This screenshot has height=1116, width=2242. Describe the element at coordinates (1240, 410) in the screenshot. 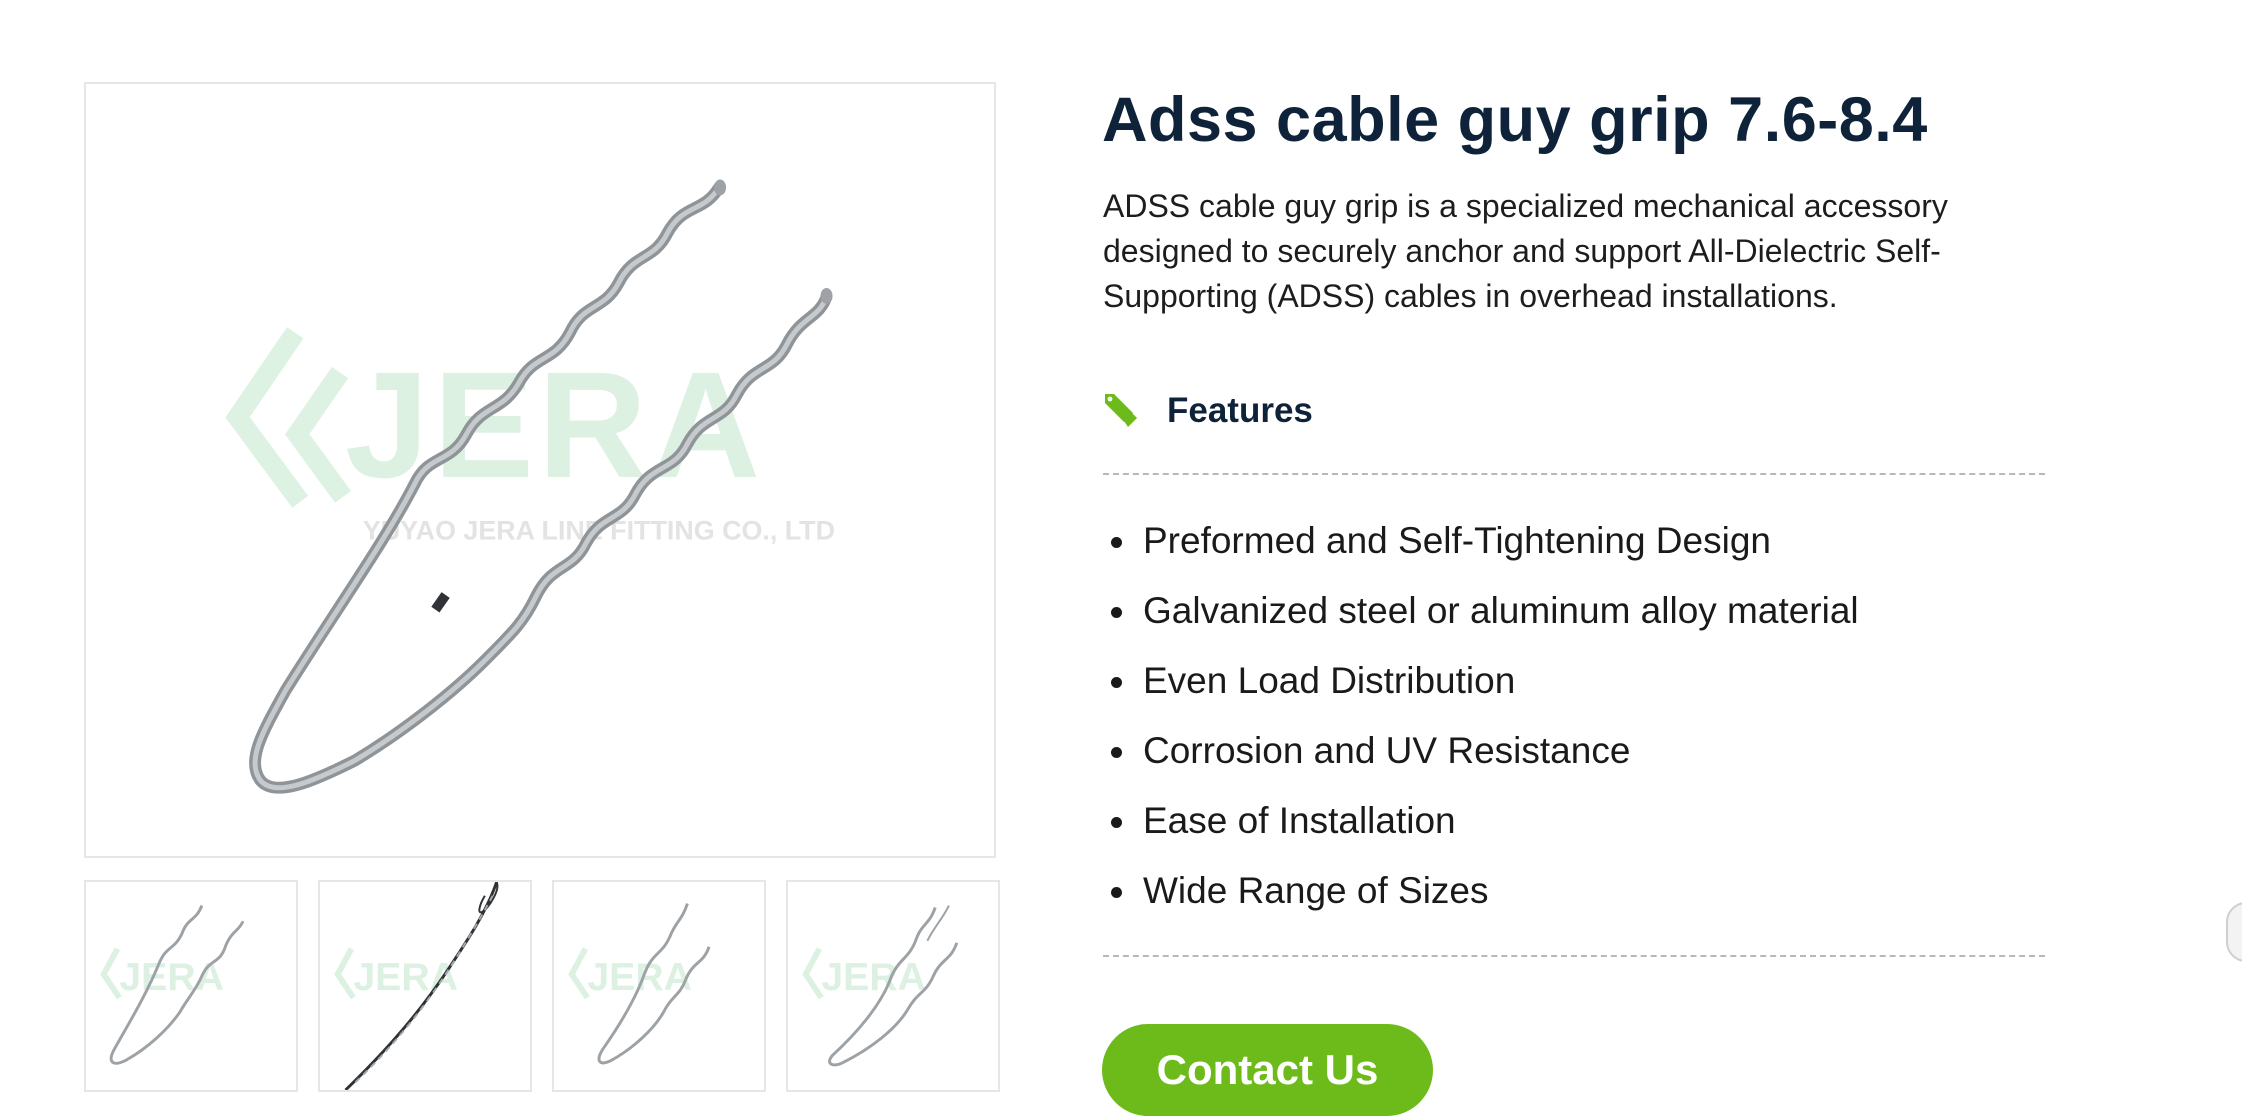

I see `features-heading-label: Features` at that location.